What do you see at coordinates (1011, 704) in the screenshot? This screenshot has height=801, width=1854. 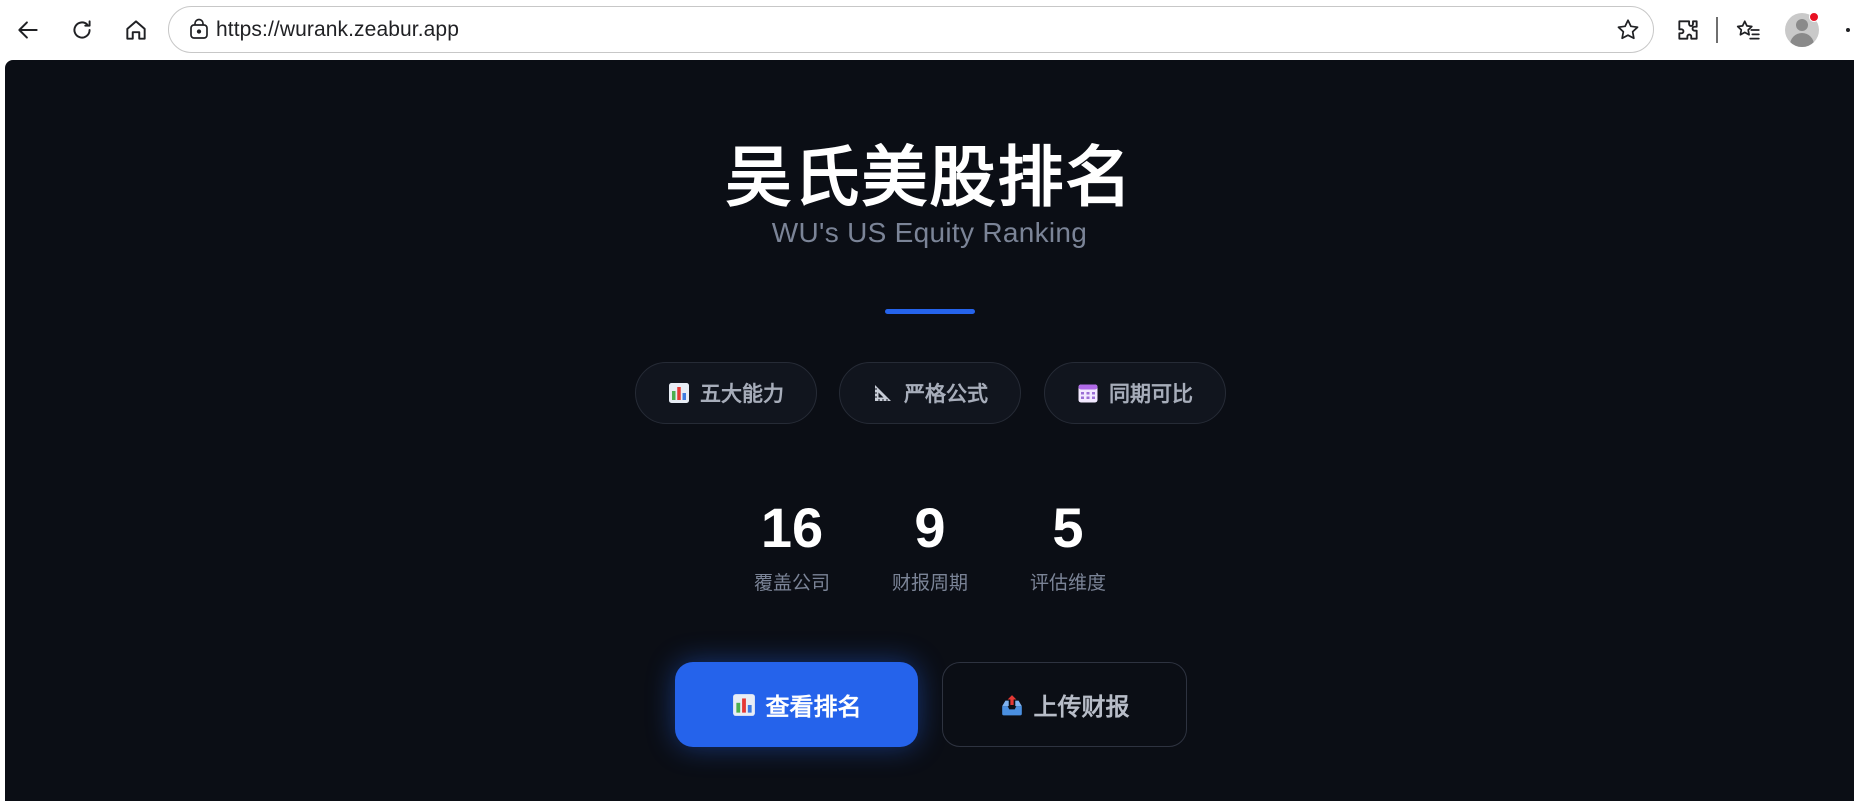 I see `outbox-tray-icon` at bounding box center [1011, 704].